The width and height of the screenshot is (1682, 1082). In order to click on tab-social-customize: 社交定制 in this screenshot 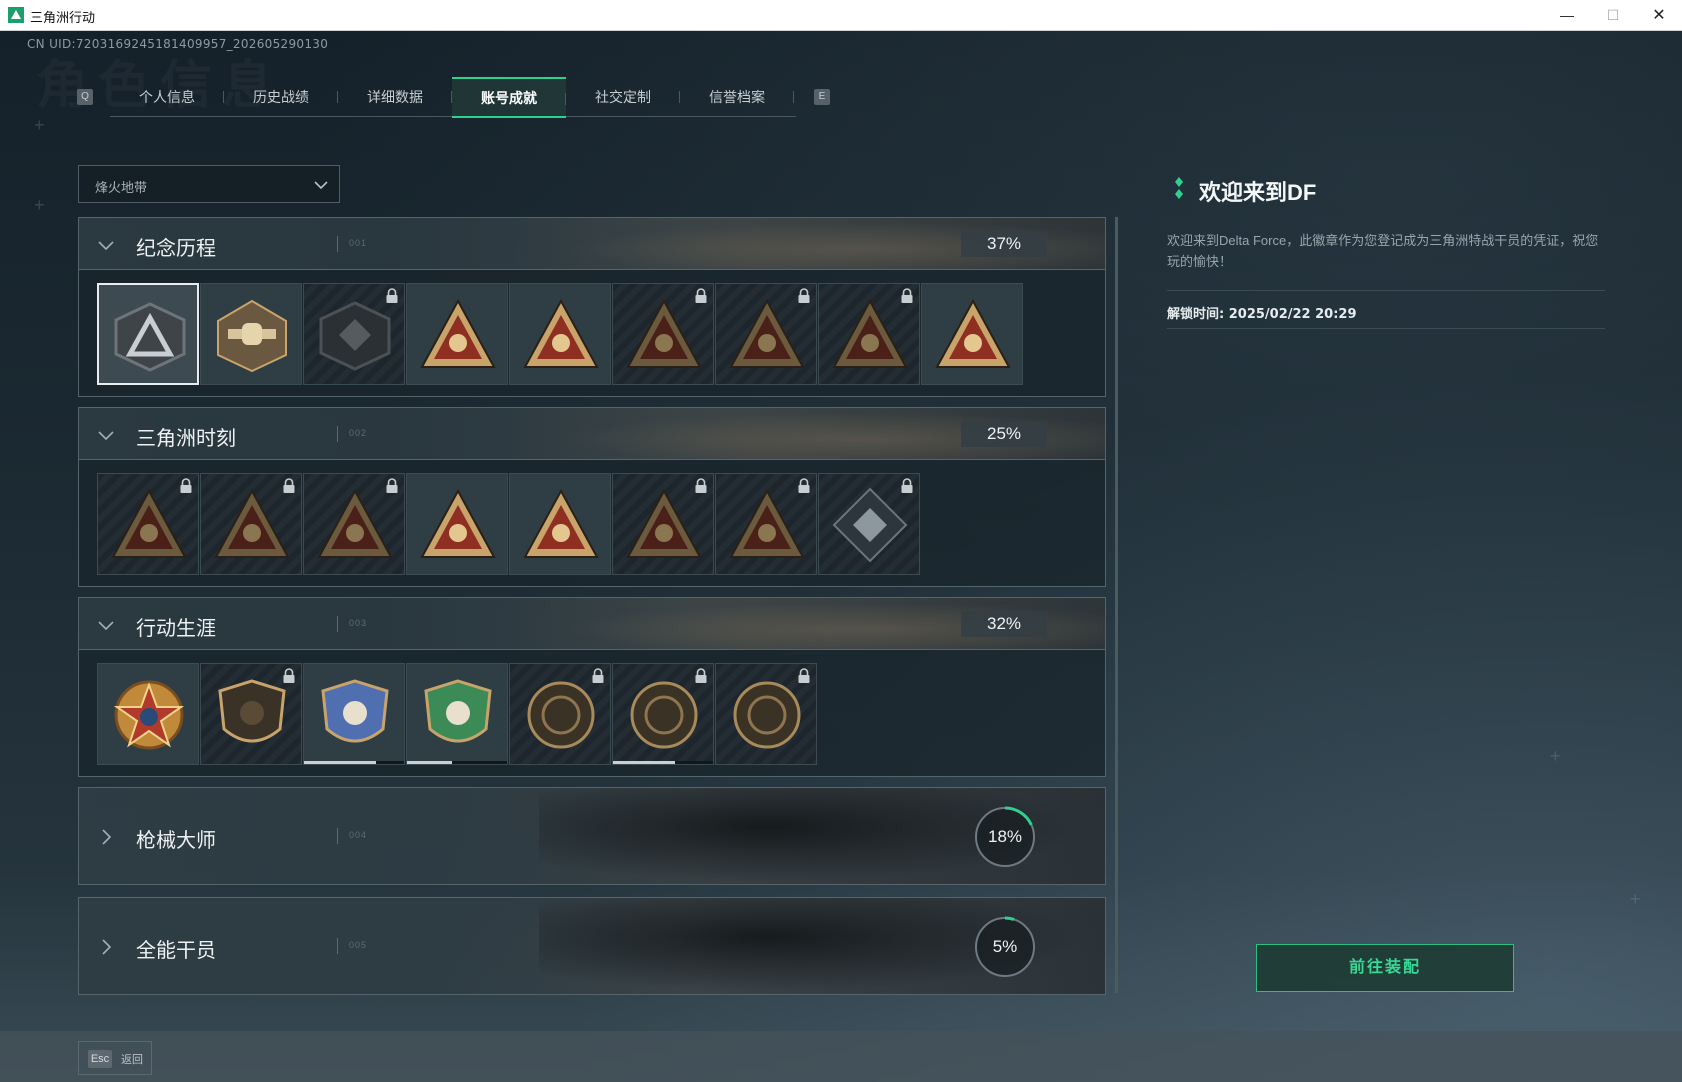, I will do `click(623, 97)`.